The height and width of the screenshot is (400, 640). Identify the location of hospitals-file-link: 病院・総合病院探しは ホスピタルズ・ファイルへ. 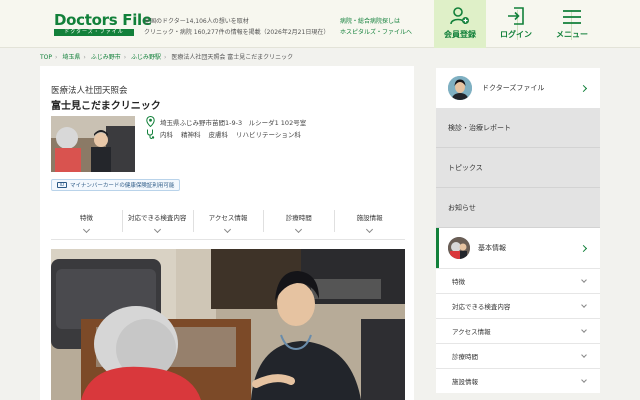
(376, 27).